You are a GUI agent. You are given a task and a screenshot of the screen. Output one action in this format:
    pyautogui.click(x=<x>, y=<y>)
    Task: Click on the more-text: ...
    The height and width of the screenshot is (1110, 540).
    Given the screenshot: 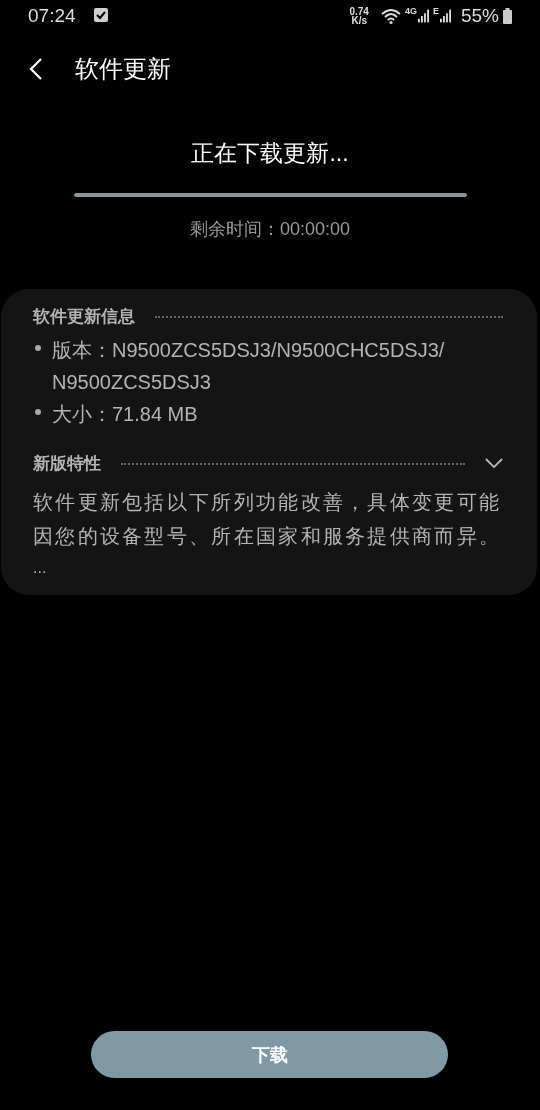 What is the action you would take?
    pyautogui.click(x=40, y=568)
    